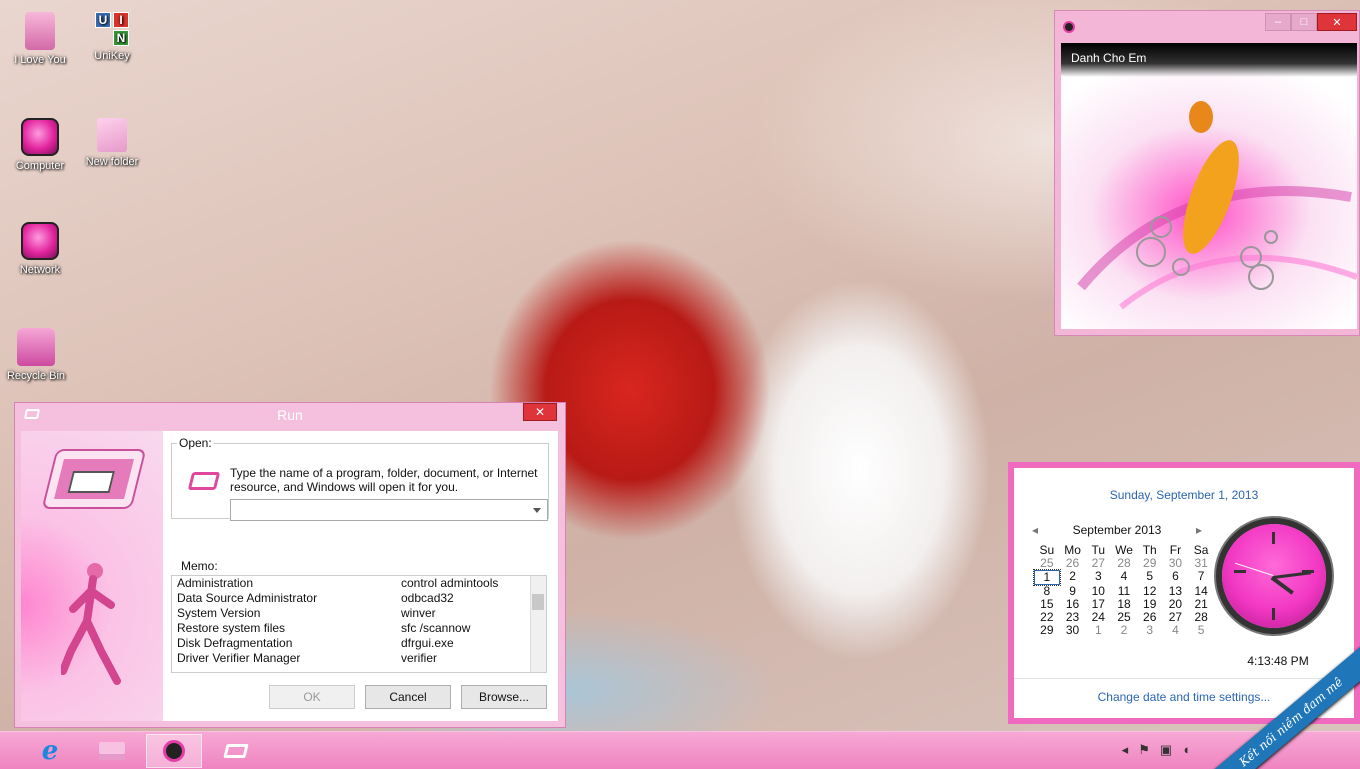 This screenshot has height=769, width=1360. I want to click on desktop-icon-recycle-bin: Recycle Bin, so click(36, 355).